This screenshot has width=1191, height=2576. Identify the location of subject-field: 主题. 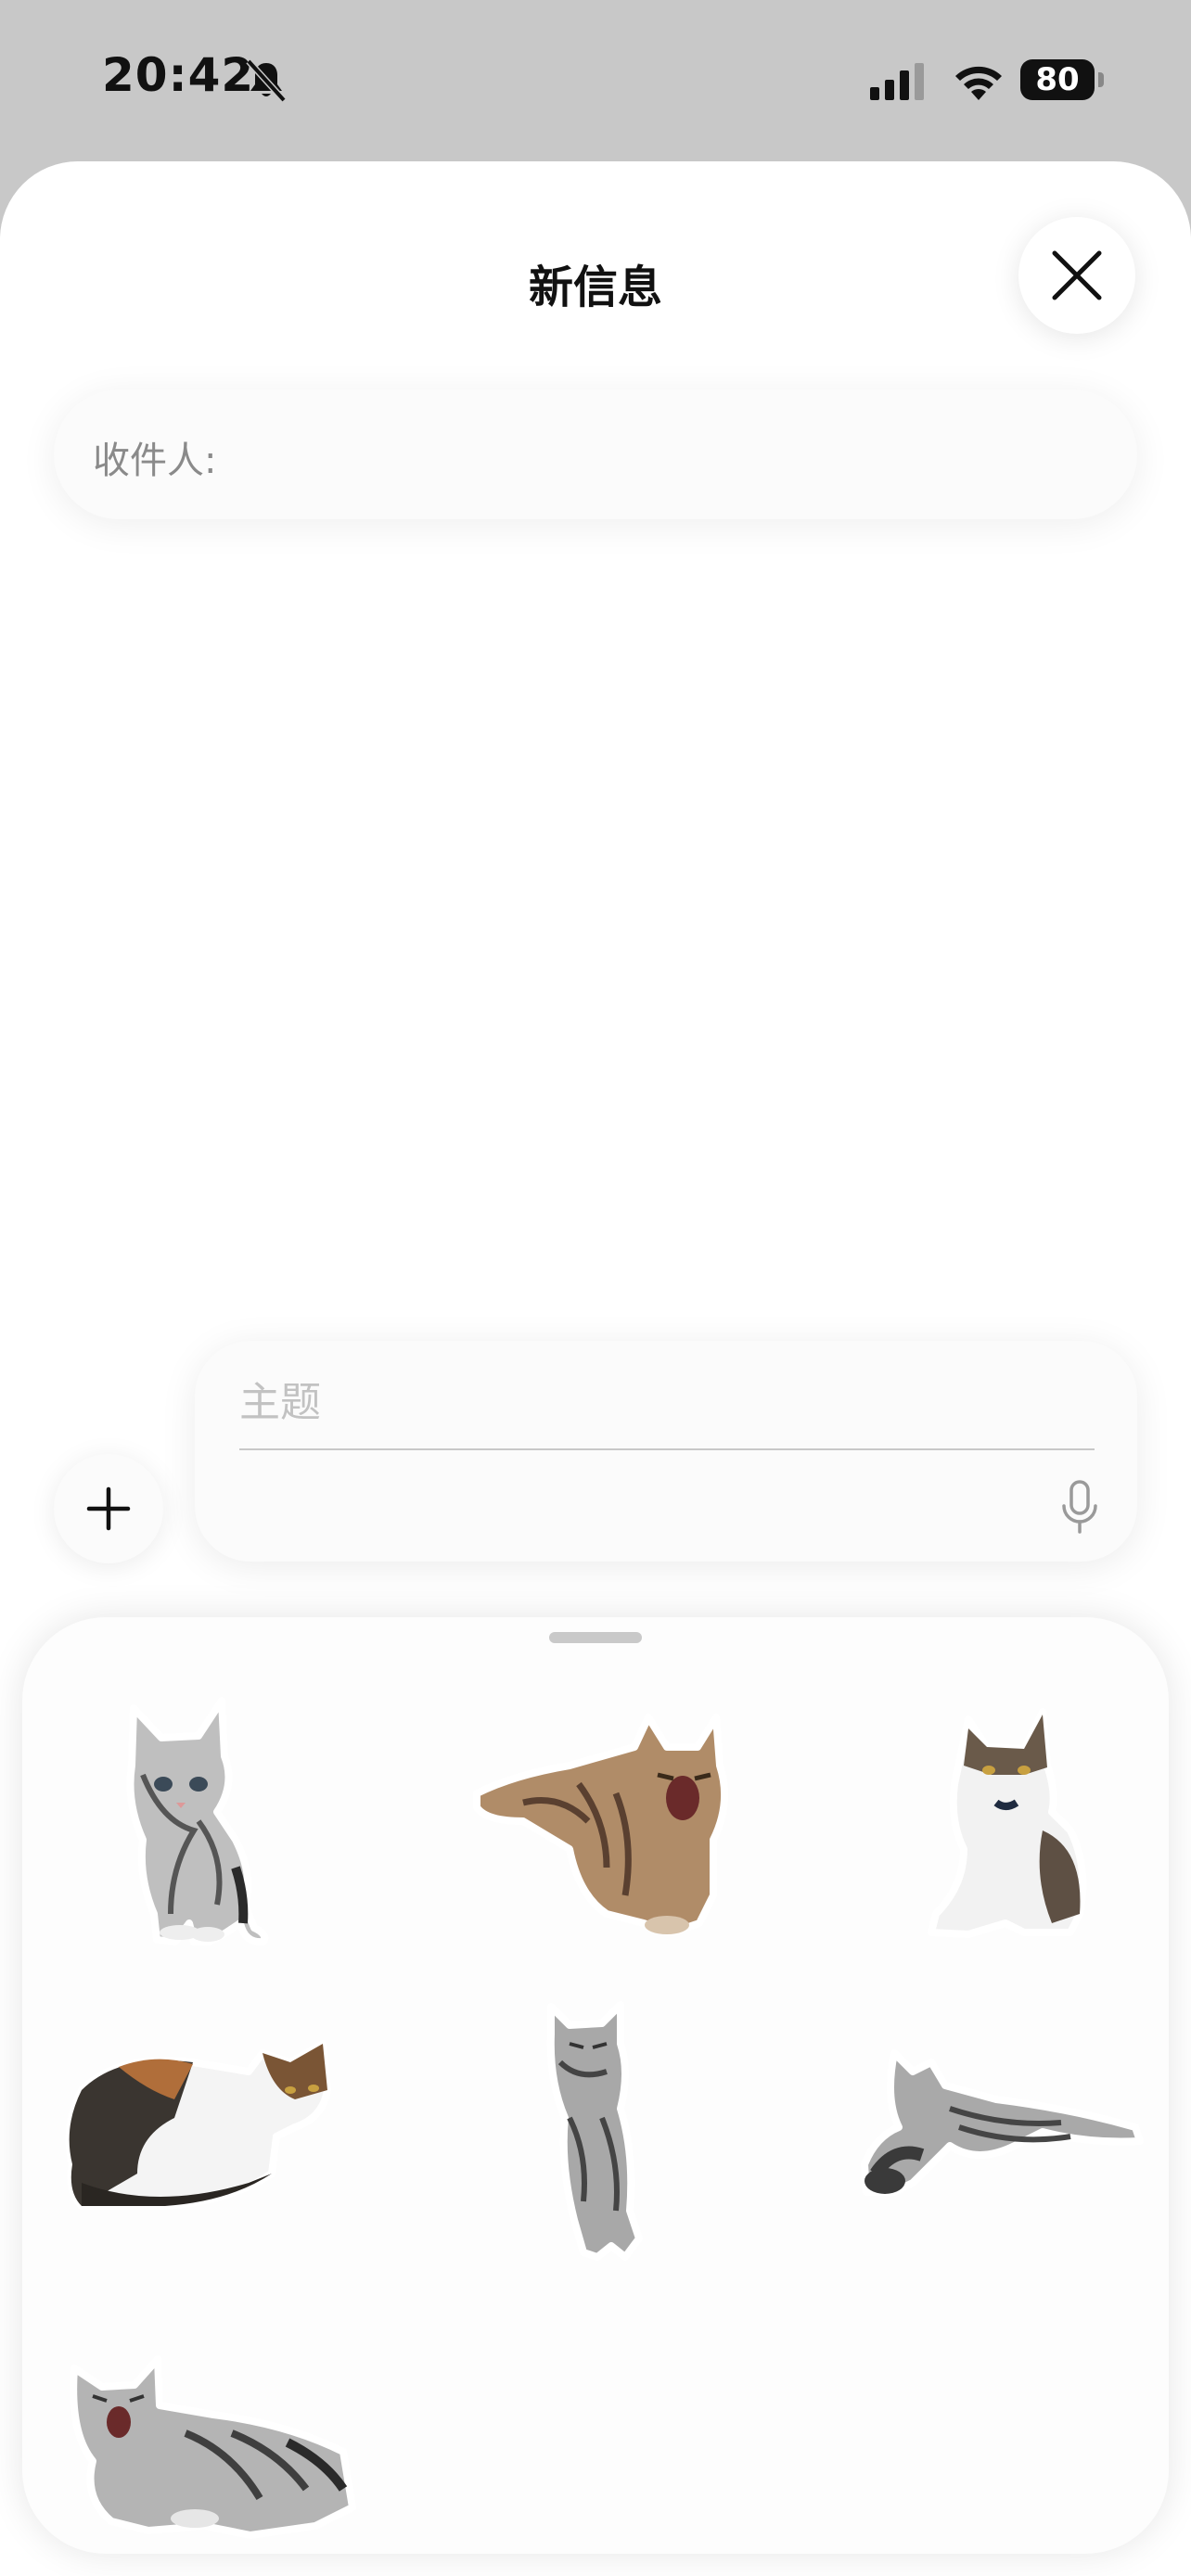
(280, 1398).